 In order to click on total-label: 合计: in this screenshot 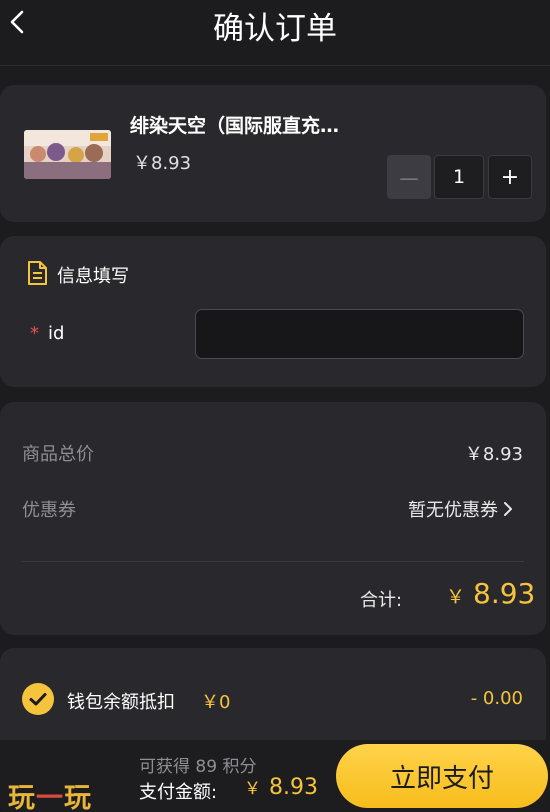, I will do `click(381, 600)`.